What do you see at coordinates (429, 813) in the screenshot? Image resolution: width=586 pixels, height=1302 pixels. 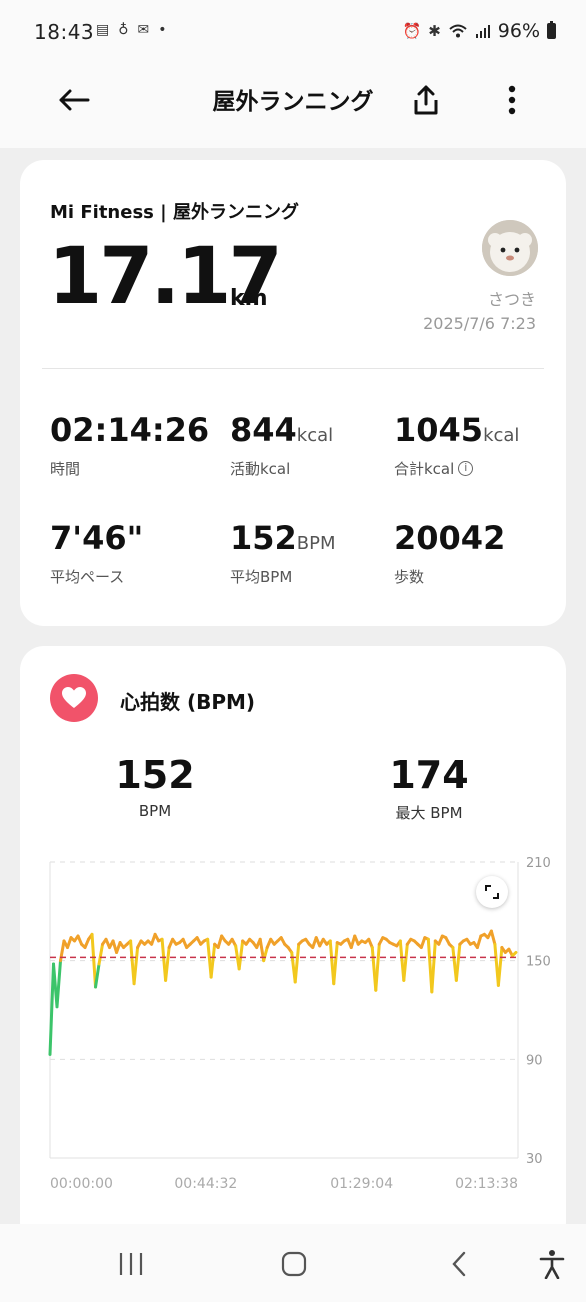 I see `hr-max-label: 最大 BPM` at bounding box center [429, 813].